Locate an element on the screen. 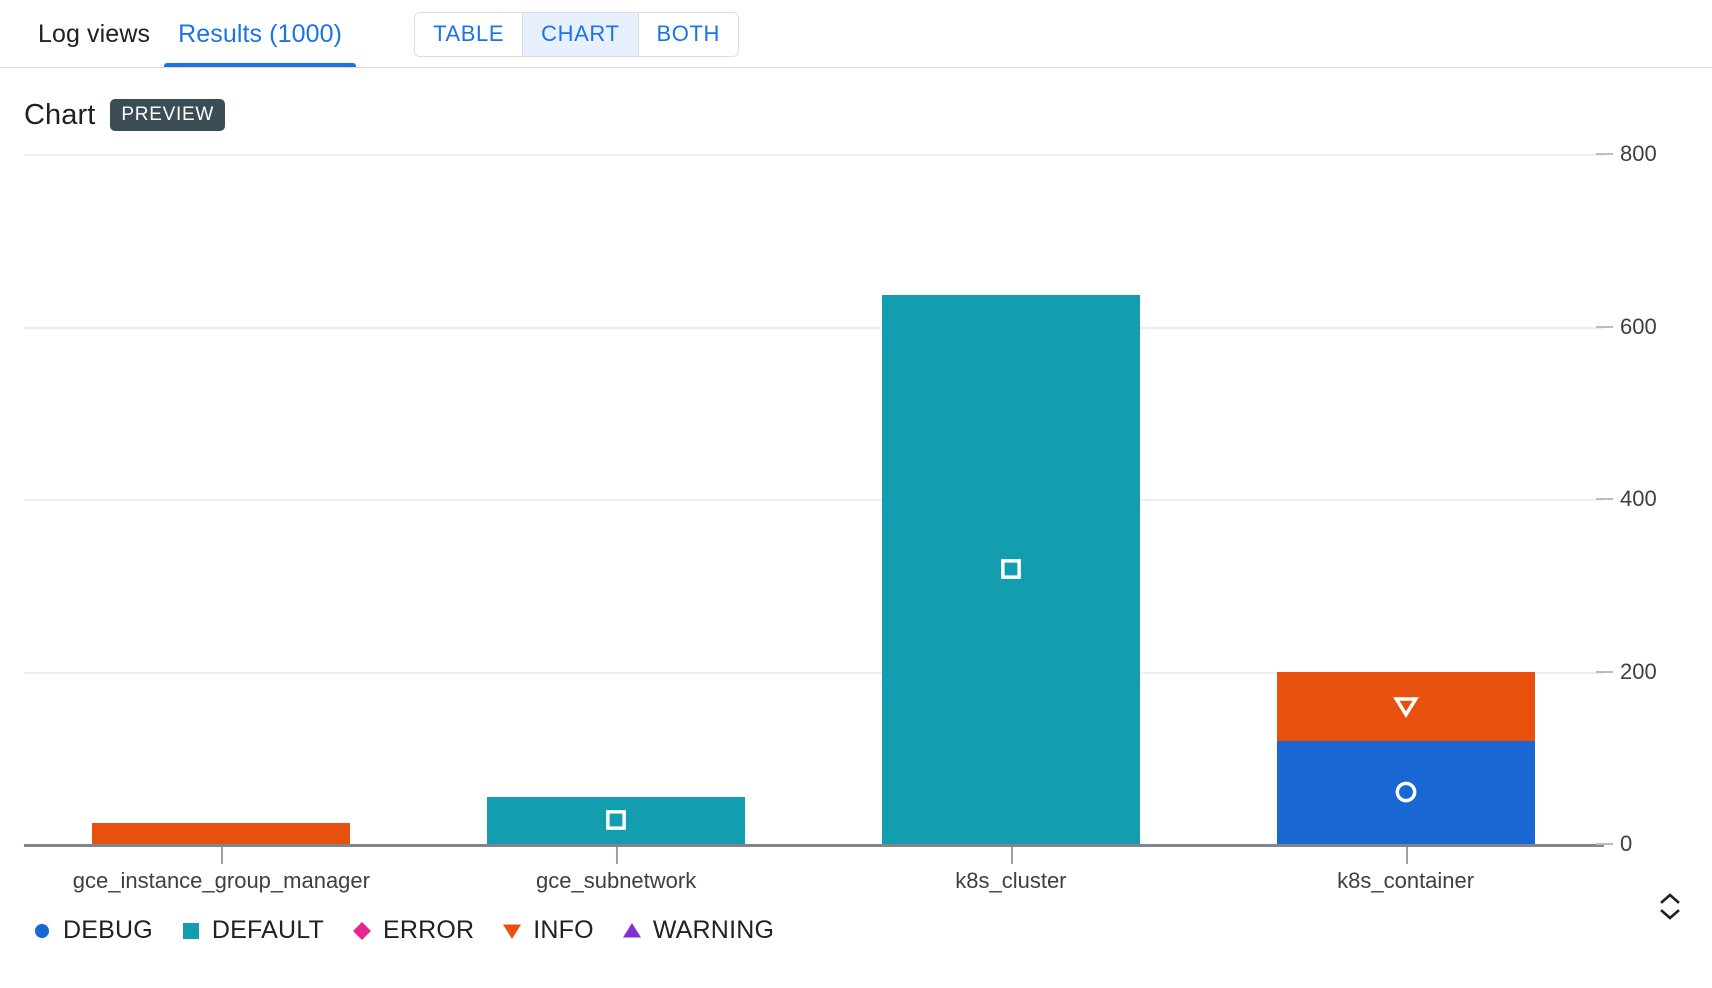 The width and height of the screenshot is (1712, 988). tab-results-label: Results (1000) is located at coordinates (260, 33).